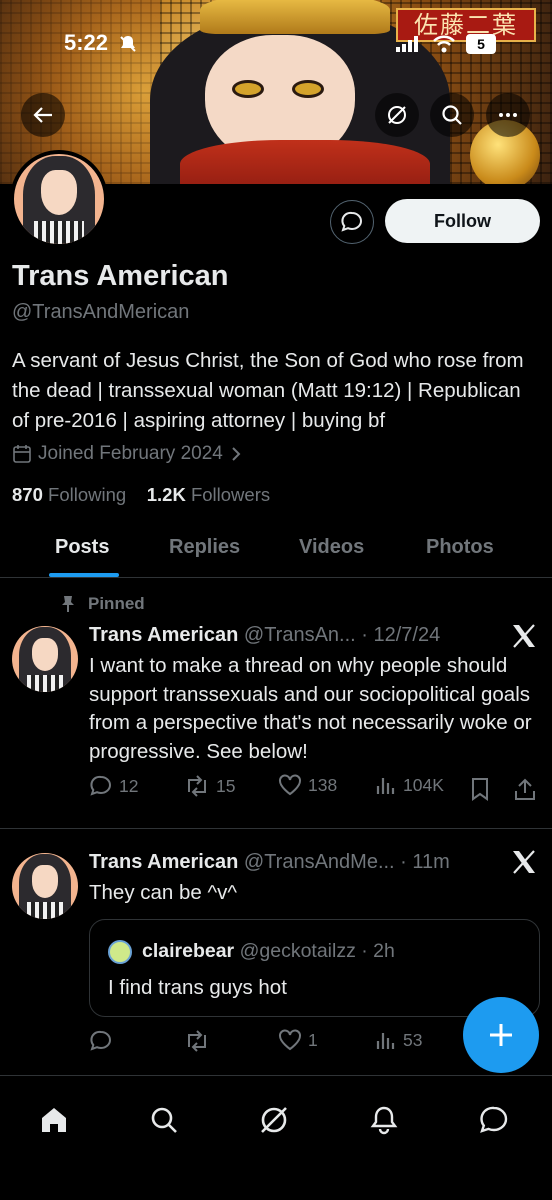 This screenshot has height=1200, width=552. I want to click on repost-button: 15, so click(209, 786).